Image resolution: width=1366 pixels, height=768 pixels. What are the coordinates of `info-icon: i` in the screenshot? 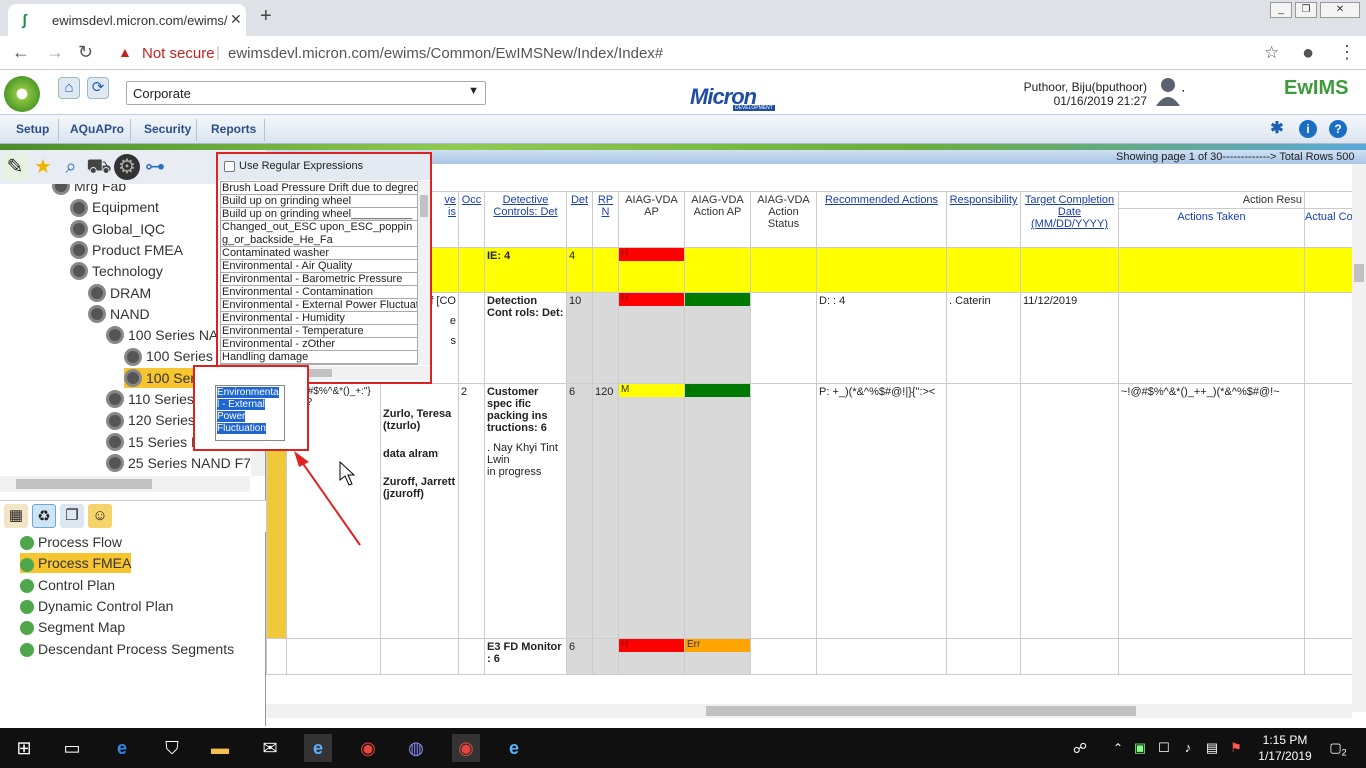 It's located at (1308, 129).